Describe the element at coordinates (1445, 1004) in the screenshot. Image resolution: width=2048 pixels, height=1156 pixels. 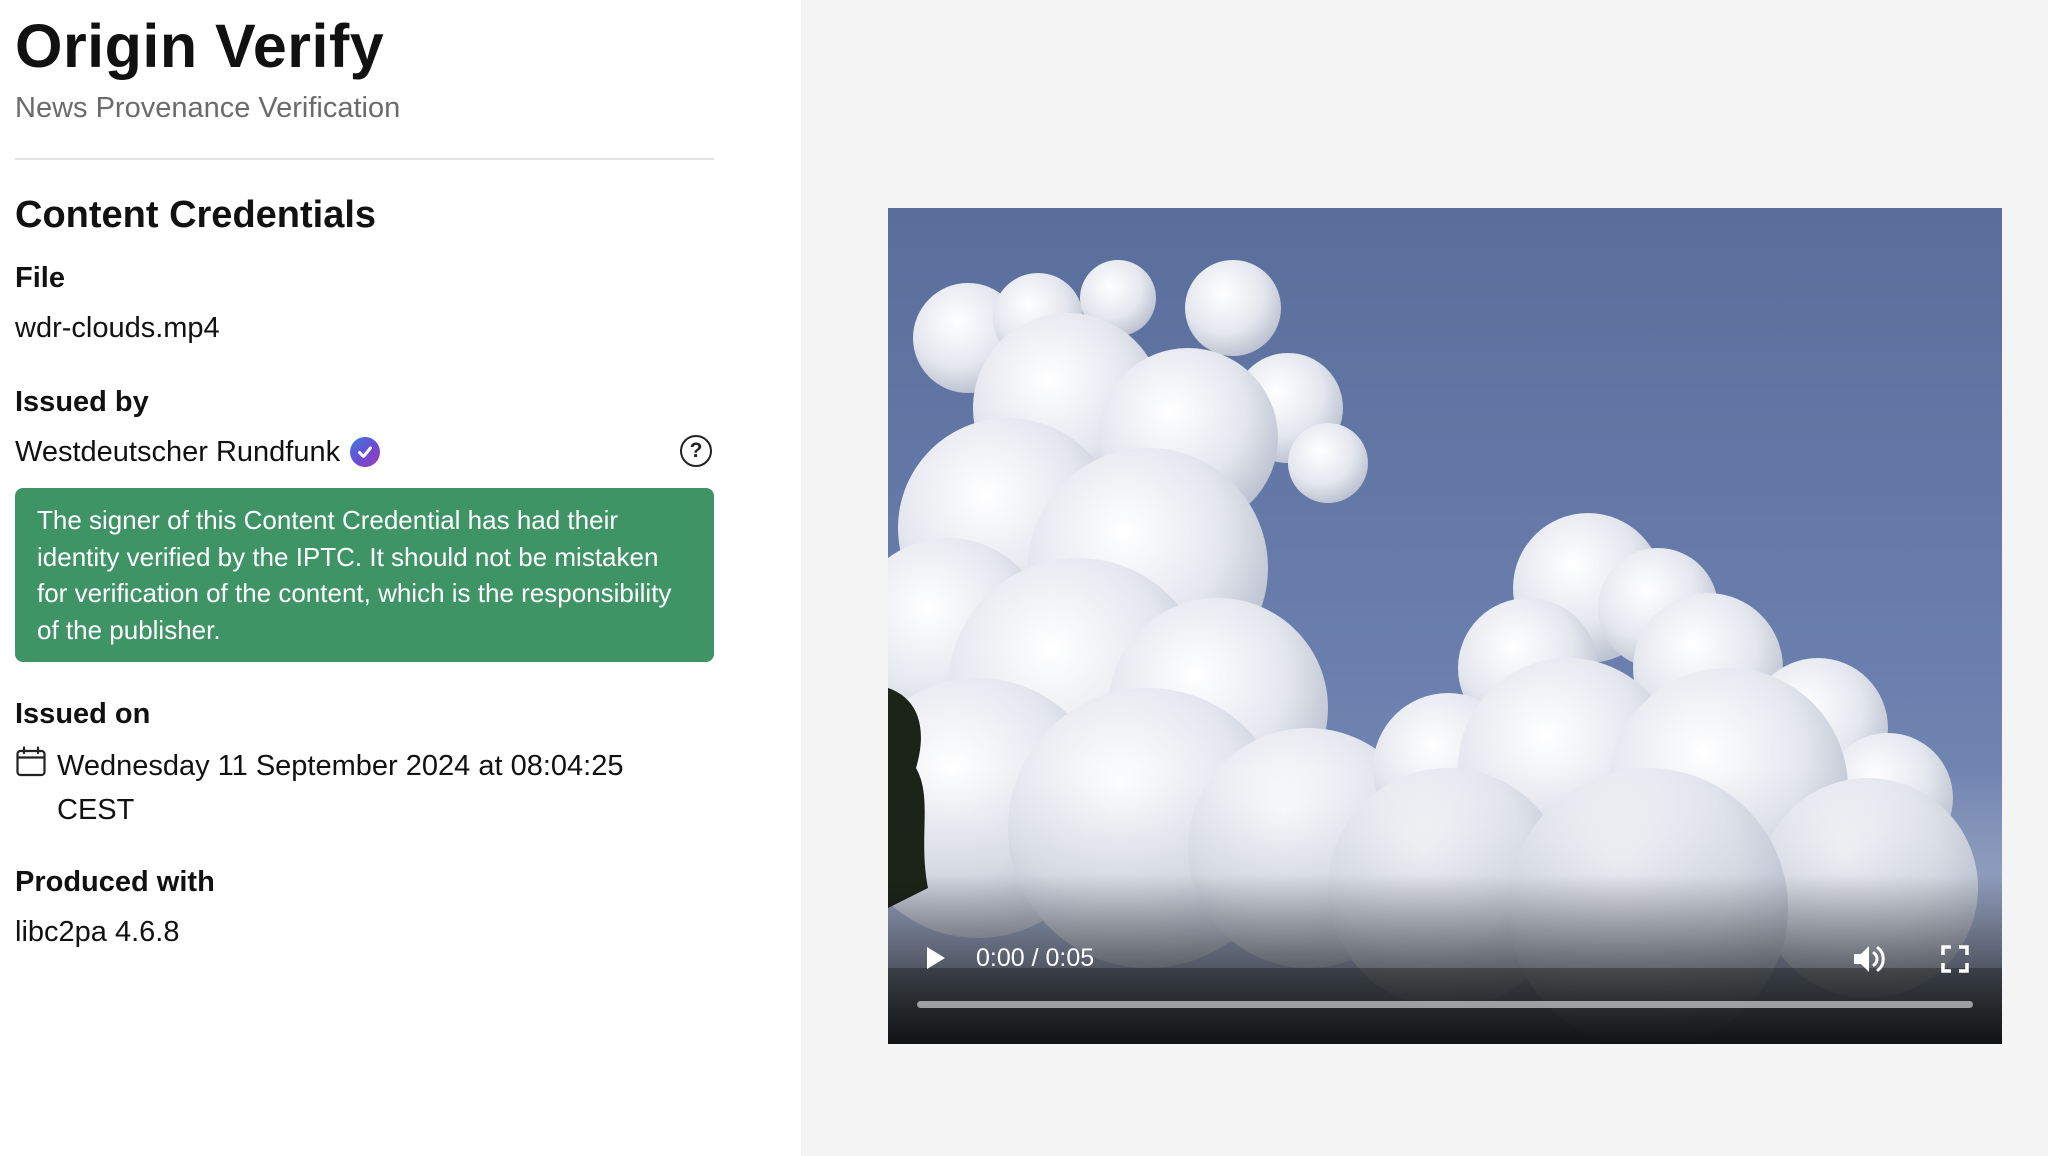
I see `seek-bar` at that location.